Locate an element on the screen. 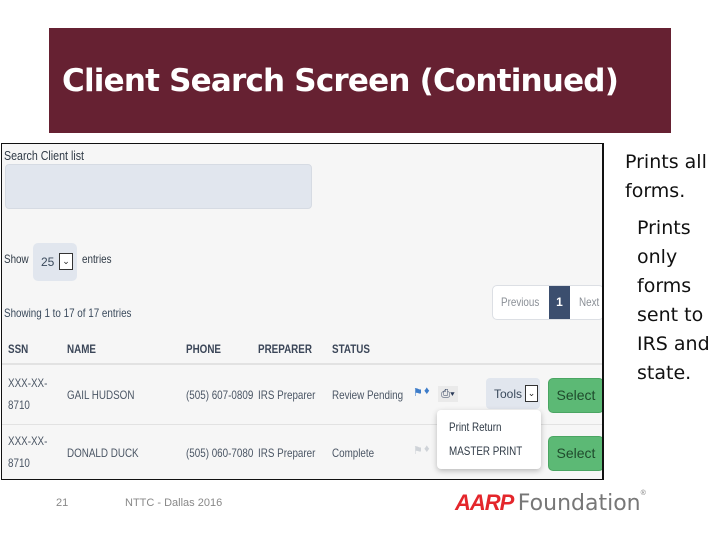  registered-mark: ® is located at coordinates (643, 493).